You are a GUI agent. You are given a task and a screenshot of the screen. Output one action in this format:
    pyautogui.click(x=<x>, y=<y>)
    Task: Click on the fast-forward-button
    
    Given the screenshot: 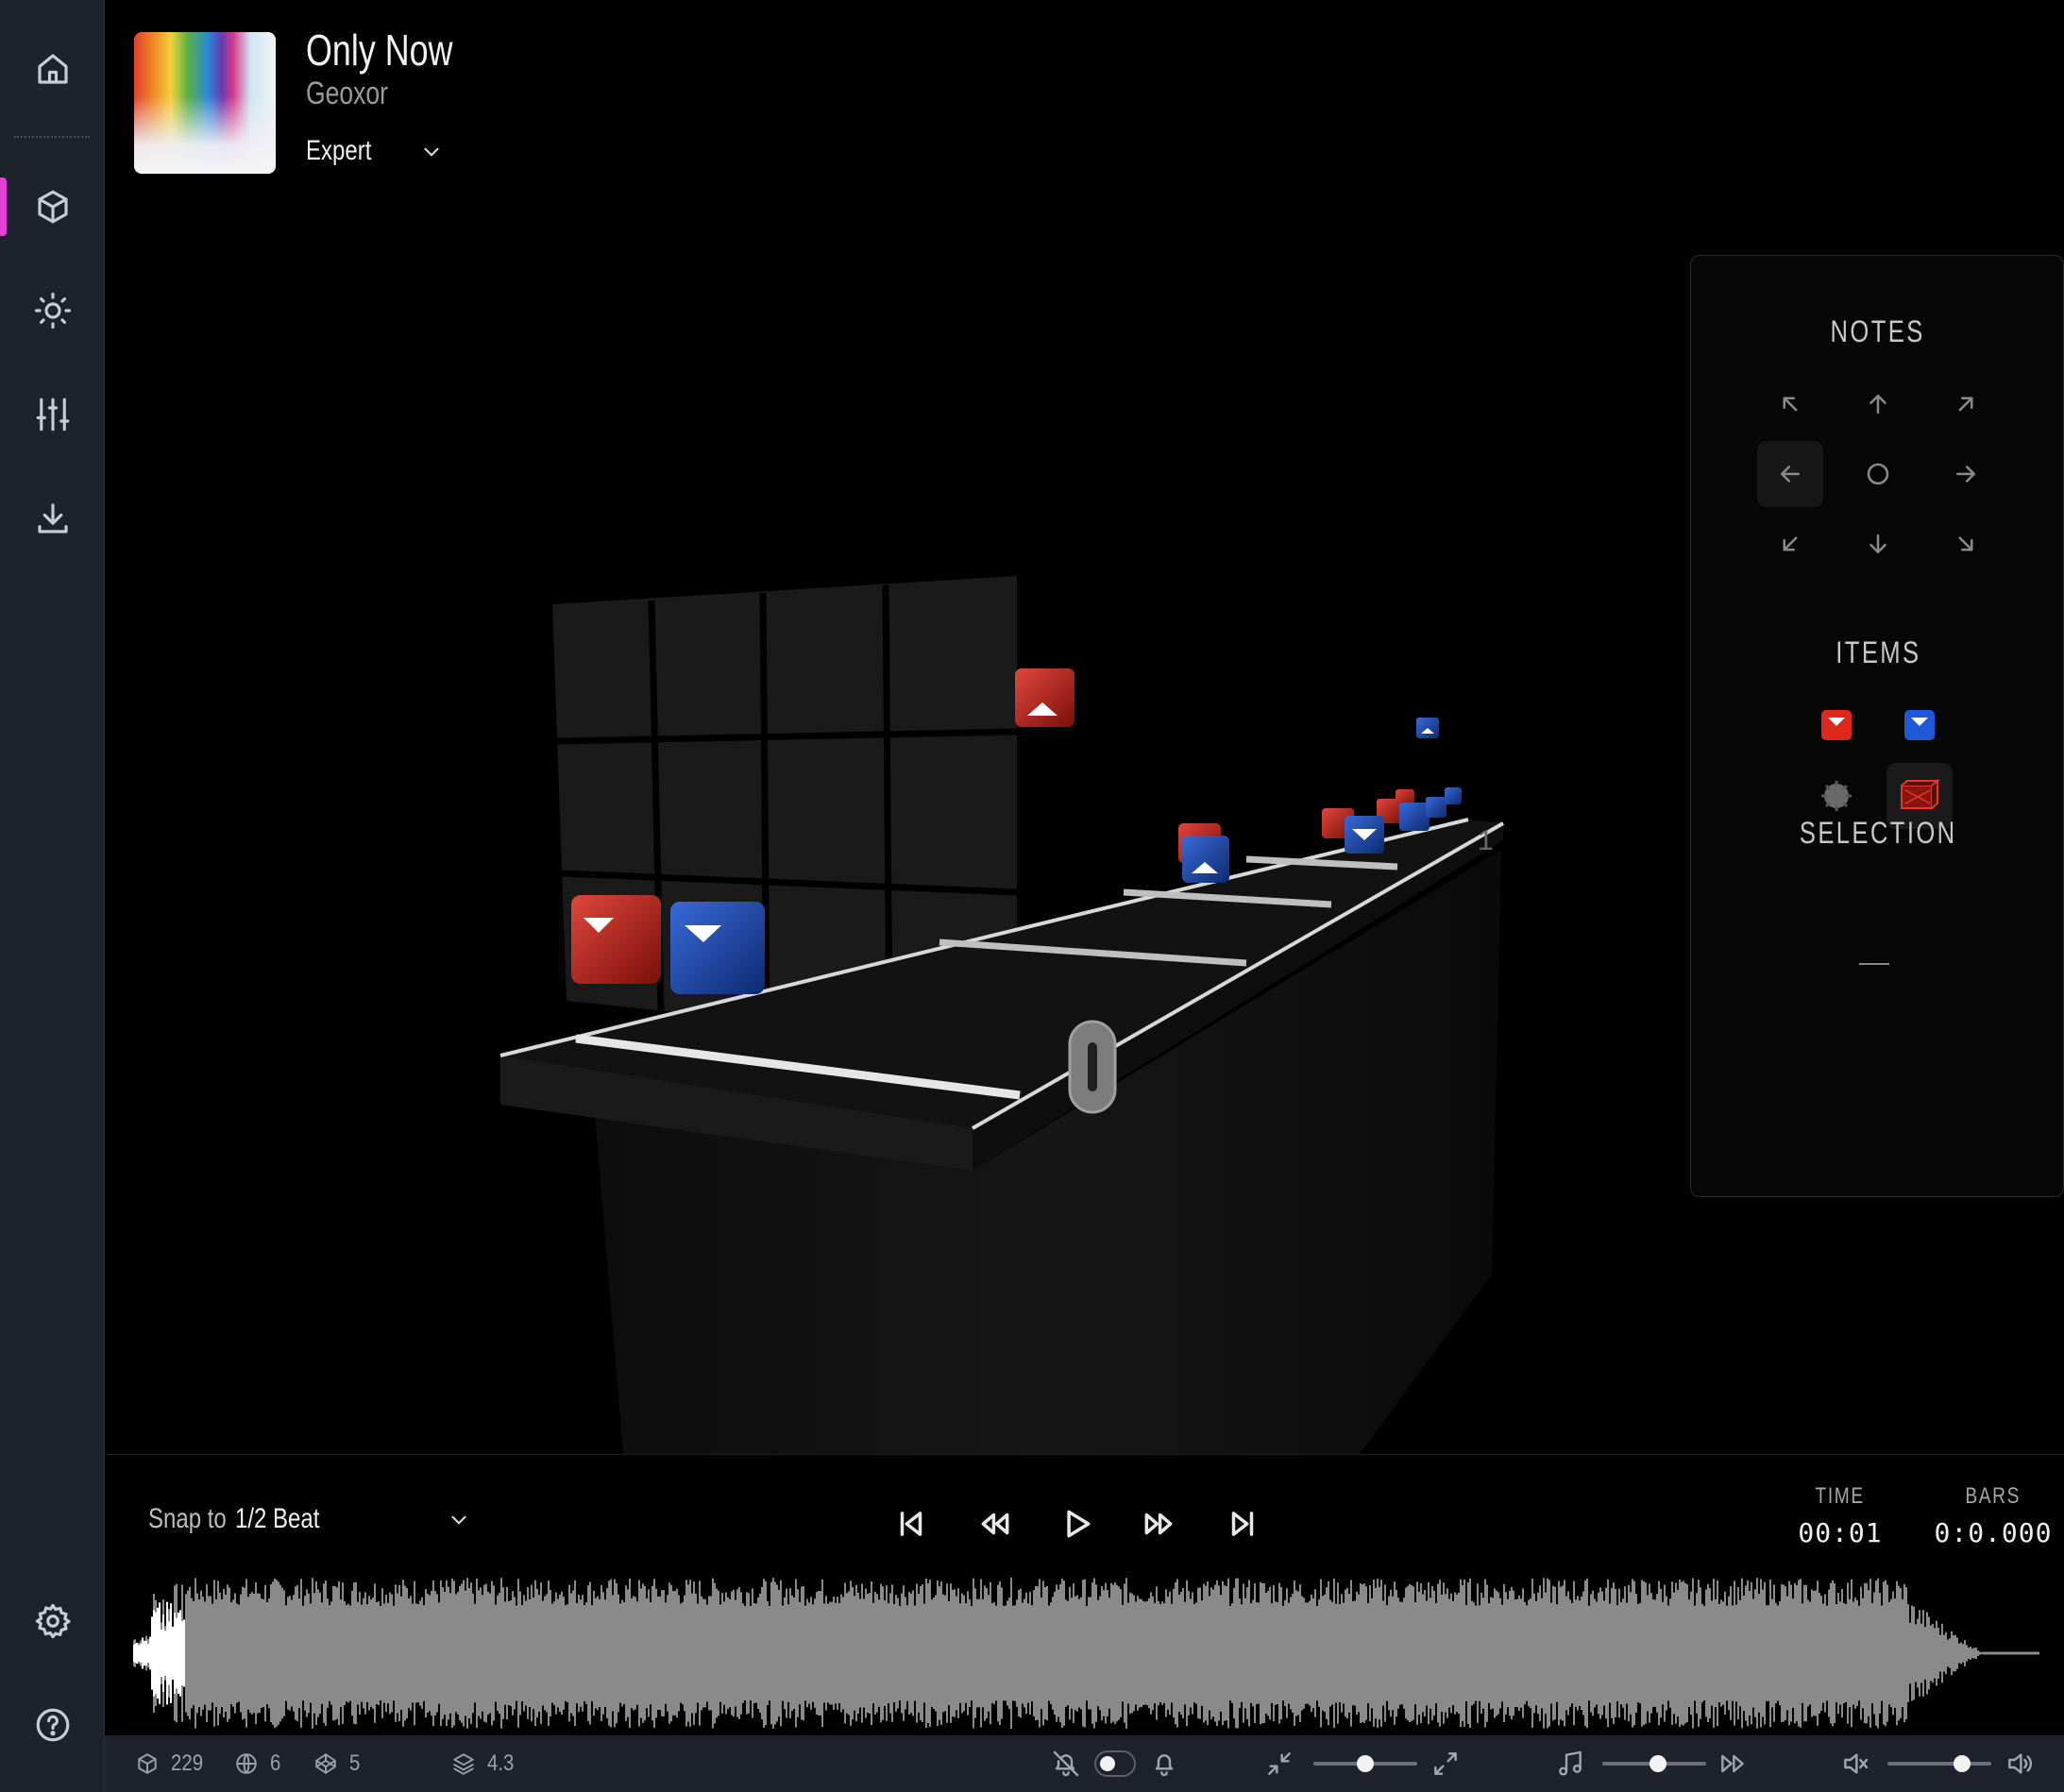 What is the action you would take?
    pyautogui.click(x=1158, y=1524)
    